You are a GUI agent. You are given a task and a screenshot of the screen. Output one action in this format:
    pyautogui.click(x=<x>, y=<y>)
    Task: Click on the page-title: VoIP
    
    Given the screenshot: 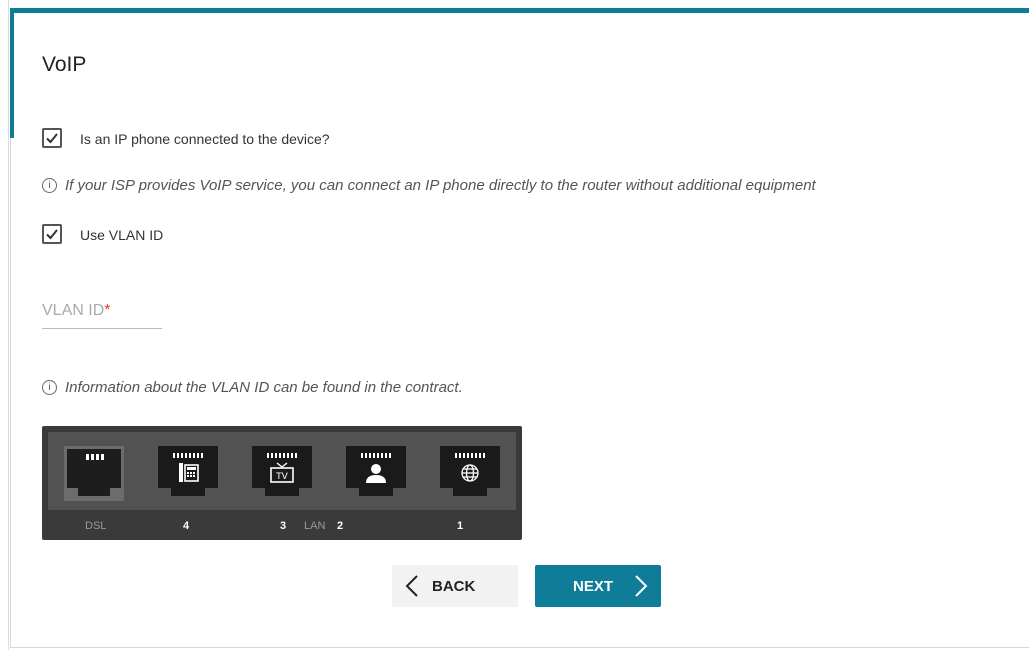 What is the action you would take?
    pyautogui.click(x=64, y=64)
    